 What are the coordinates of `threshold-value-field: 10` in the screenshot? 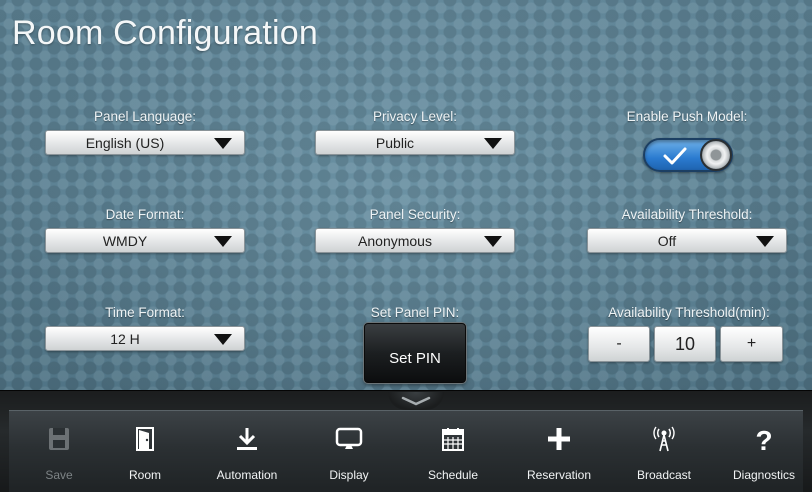 It's located at (685, 344).